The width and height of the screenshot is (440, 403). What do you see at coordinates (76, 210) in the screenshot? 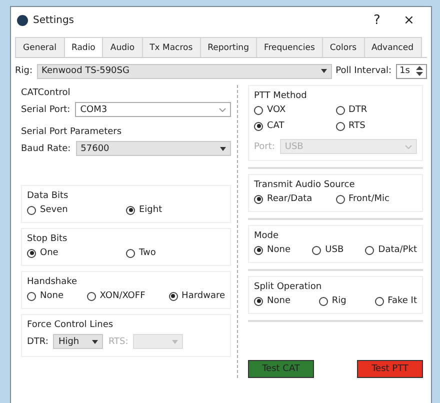
I see `radio-option: Seven` at bounding box center [76, 210].